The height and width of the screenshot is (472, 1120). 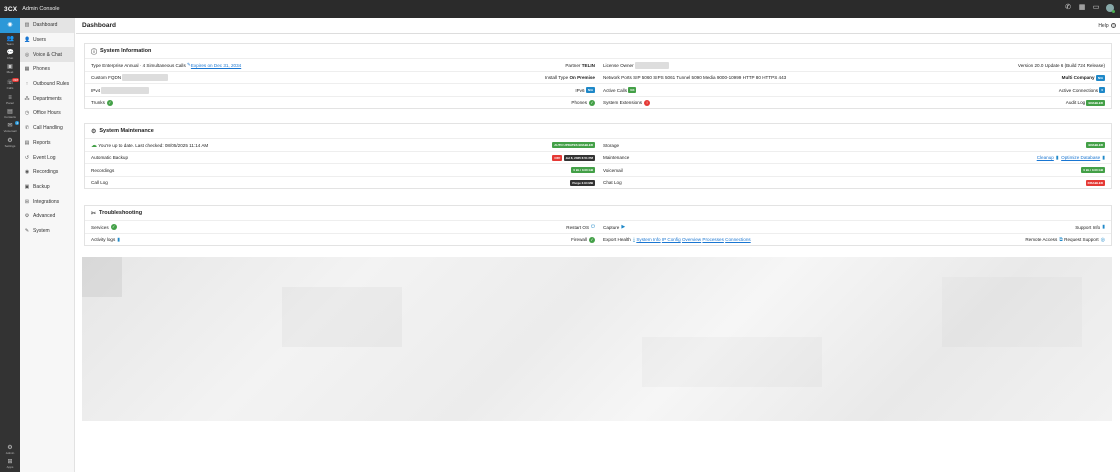 What do you see at coordinates (579, 239) in the screenshot?
I see `firewall-label: Firewall` at bounding box center [579, 239].